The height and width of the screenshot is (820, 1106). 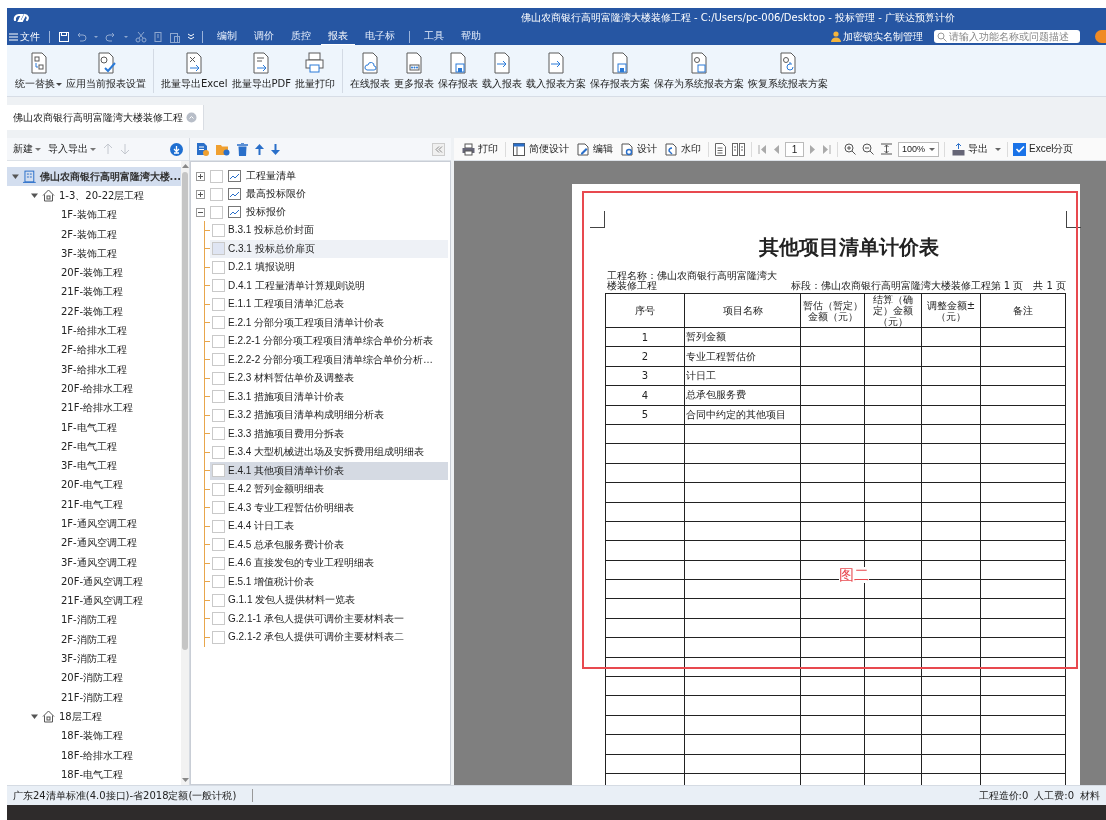 I want to click on tree-group: 工程量清单, so click(x=323, y=176).